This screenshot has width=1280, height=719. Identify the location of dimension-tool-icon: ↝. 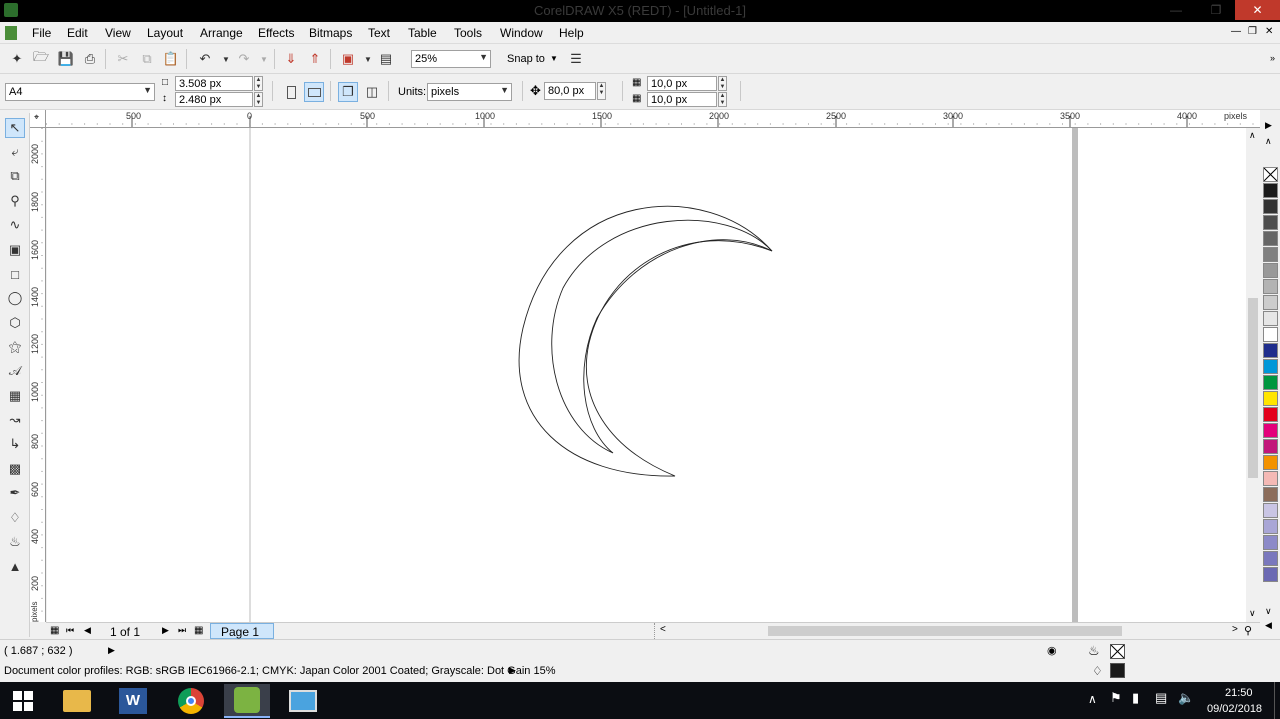
(15, 420).